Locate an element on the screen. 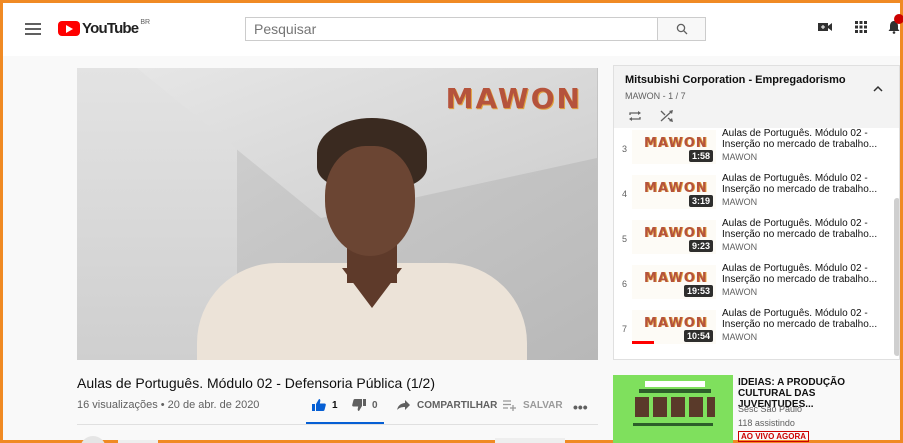 This screenshot has width=903, height=443. shuffle-icon is located at coordinates (667, 116).